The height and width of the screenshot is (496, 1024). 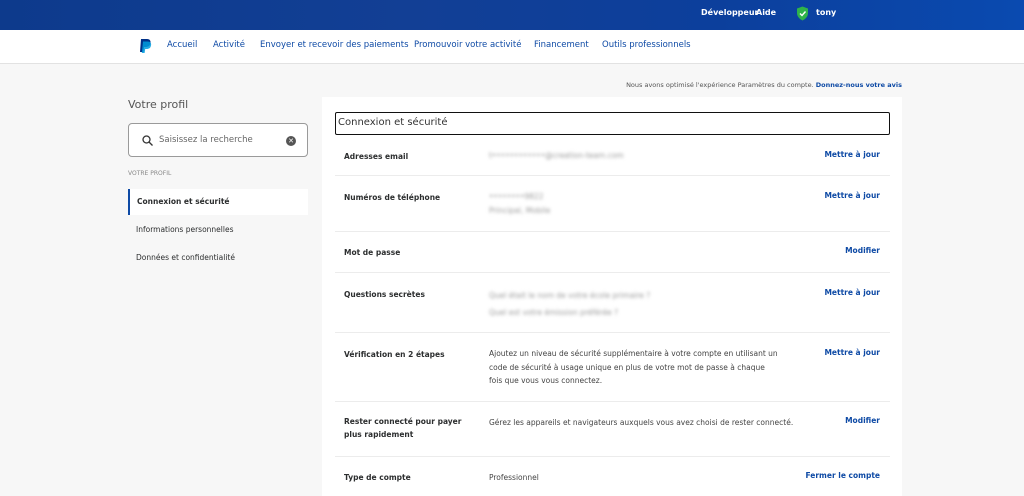 I want to click on row-label: Questions secrètes, so click(x=384, y=294).